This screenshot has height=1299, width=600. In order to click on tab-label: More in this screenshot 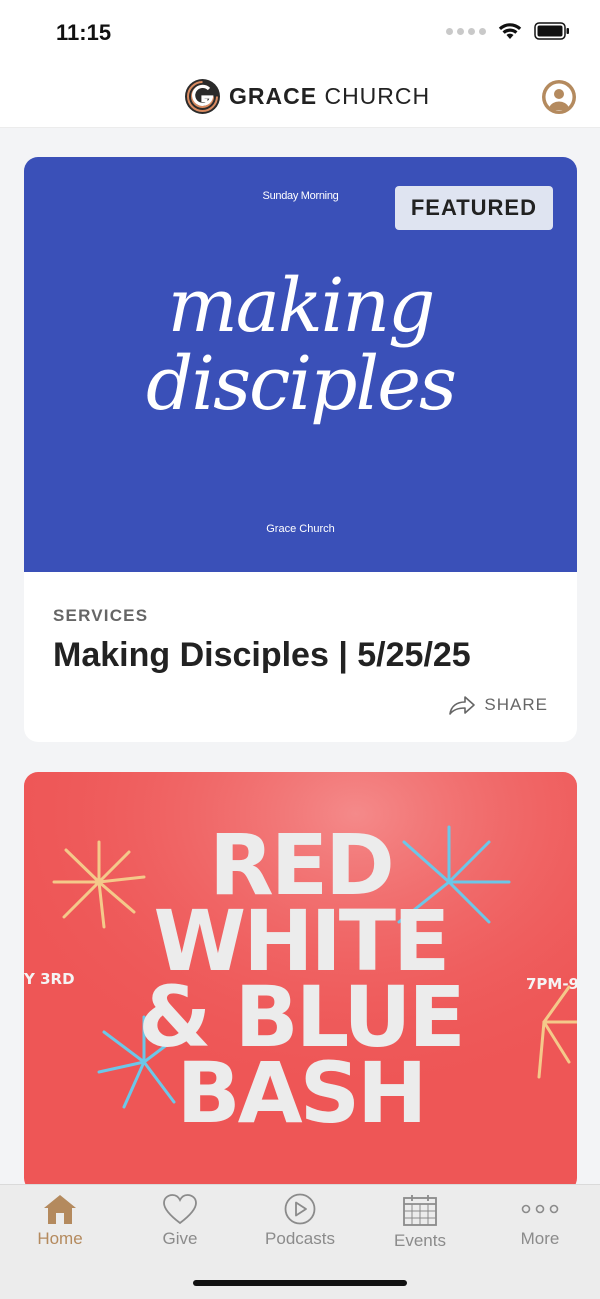, I will do `click(540, 1238)`.